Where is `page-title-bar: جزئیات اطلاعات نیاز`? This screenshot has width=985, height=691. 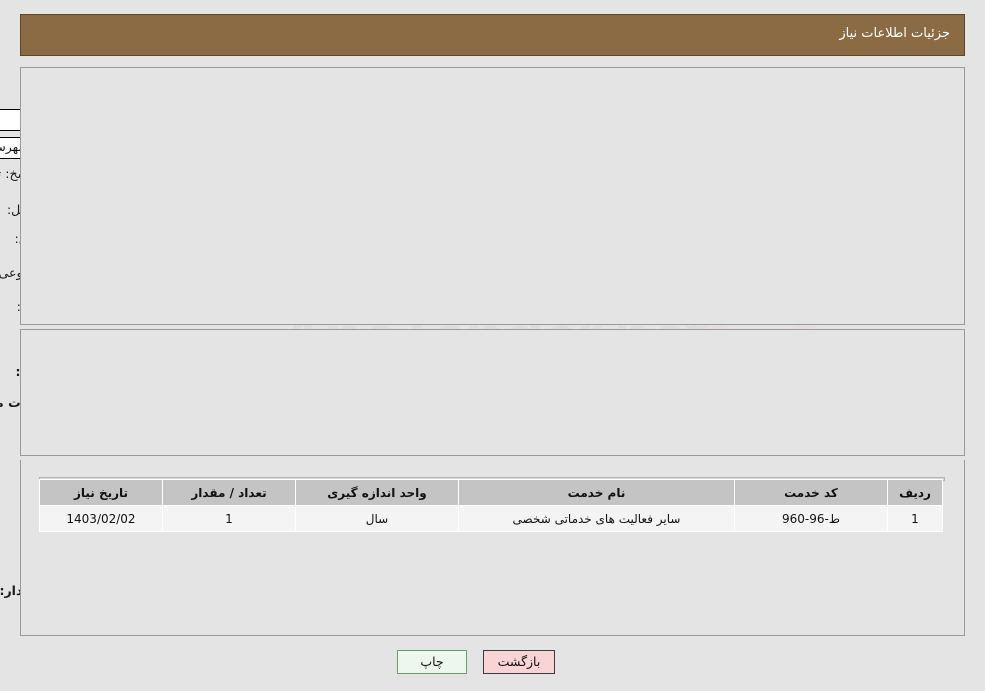
page-title-bar: جزئیات اطلاعات نیاز is located at coordinates (492, 35).